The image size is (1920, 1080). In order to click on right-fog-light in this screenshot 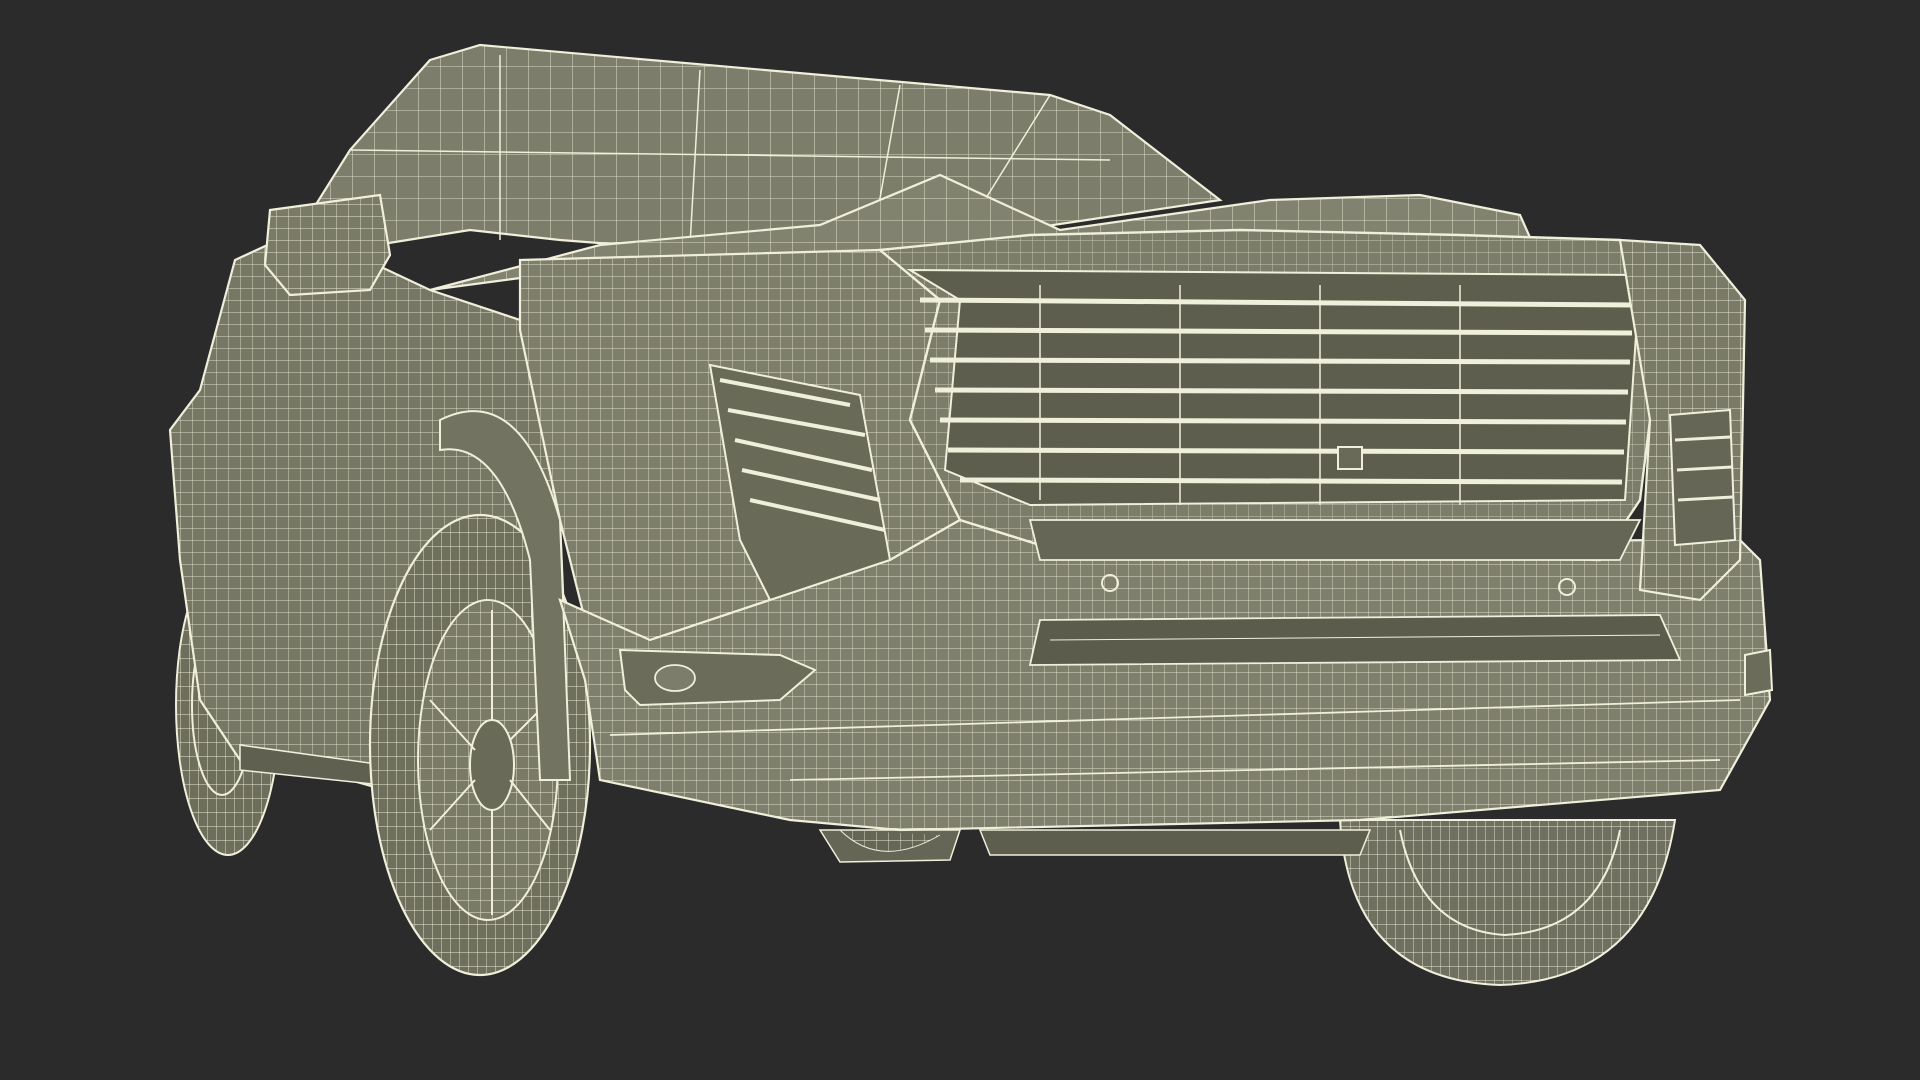, I will do `click(1759, 672)`.